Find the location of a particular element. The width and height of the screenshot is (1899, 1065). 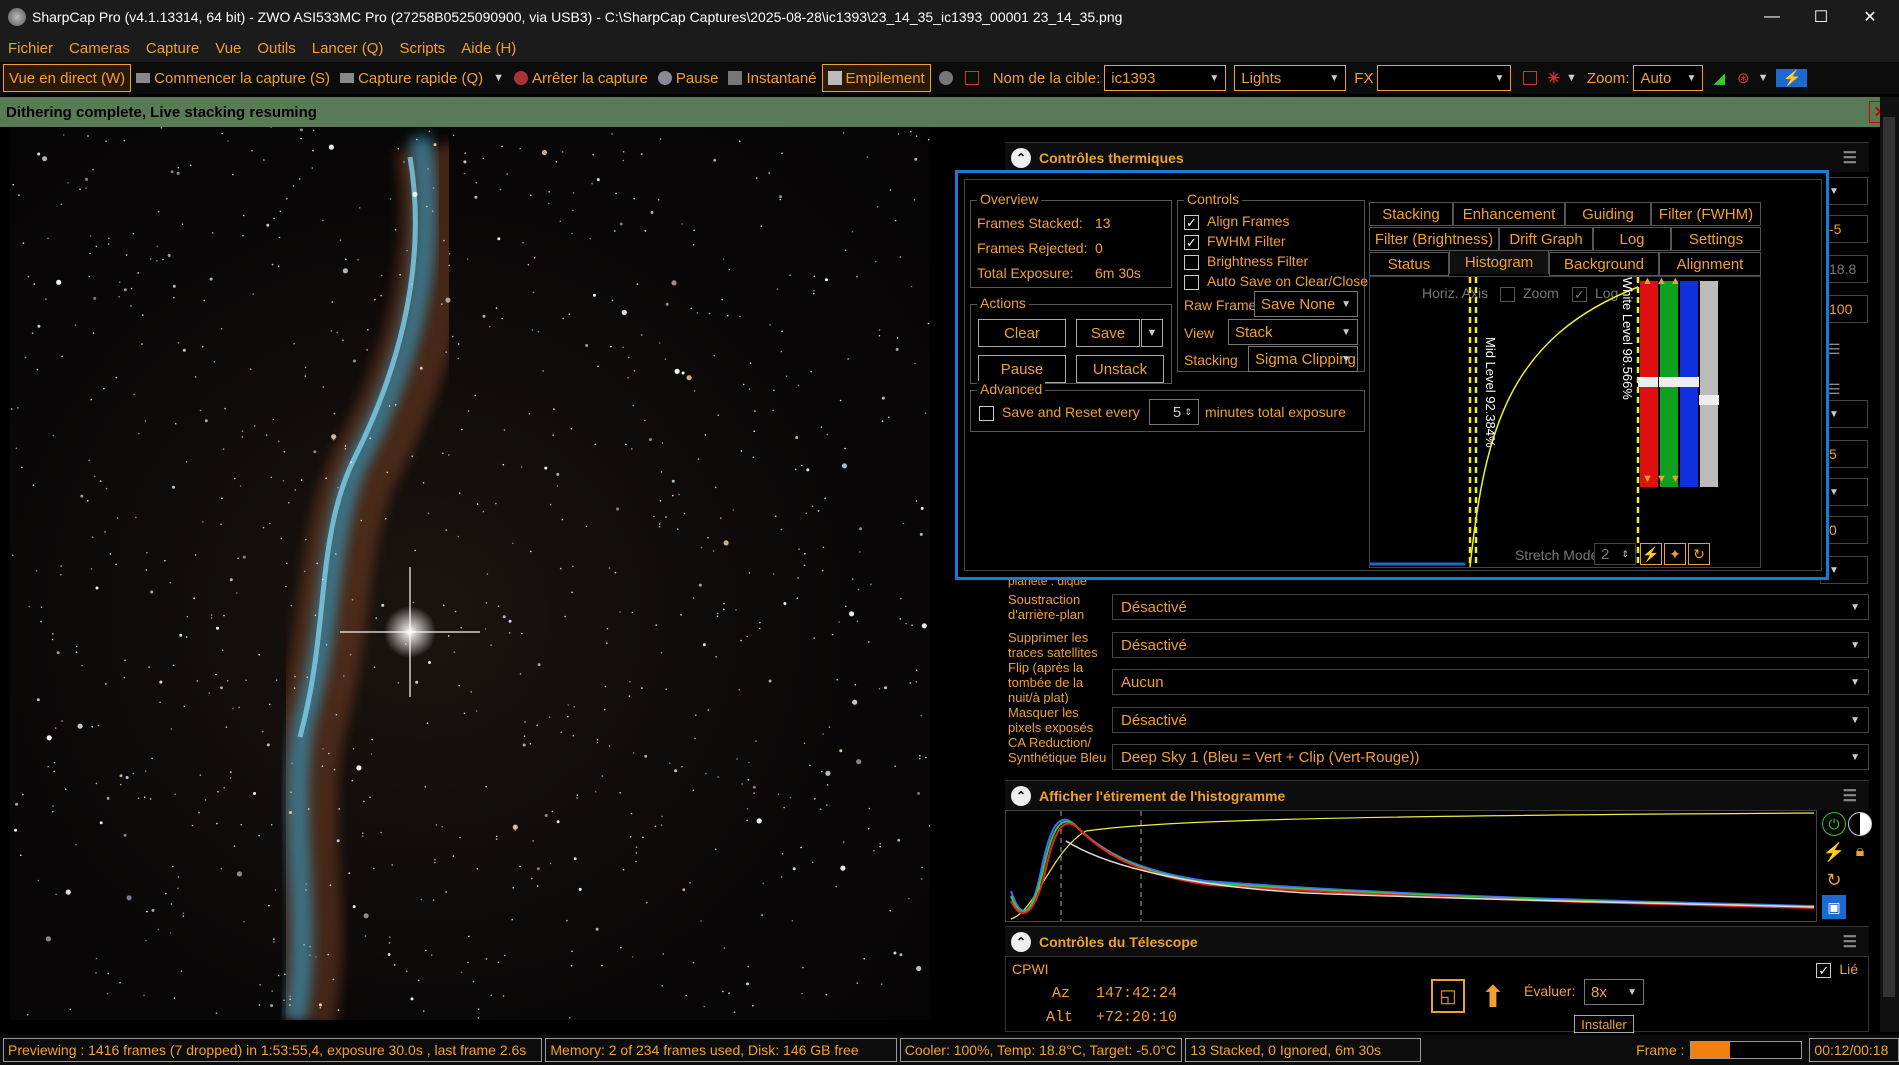

save-button: Save is located at coordinates (1108, 333).